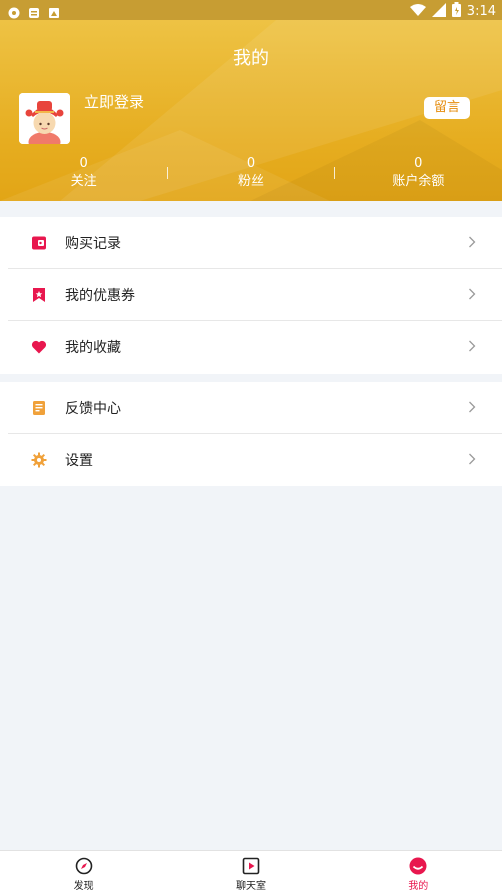 The height and width of the screenshot is (893, 502). I want to click on page-title: 我的, so click(251, 58).